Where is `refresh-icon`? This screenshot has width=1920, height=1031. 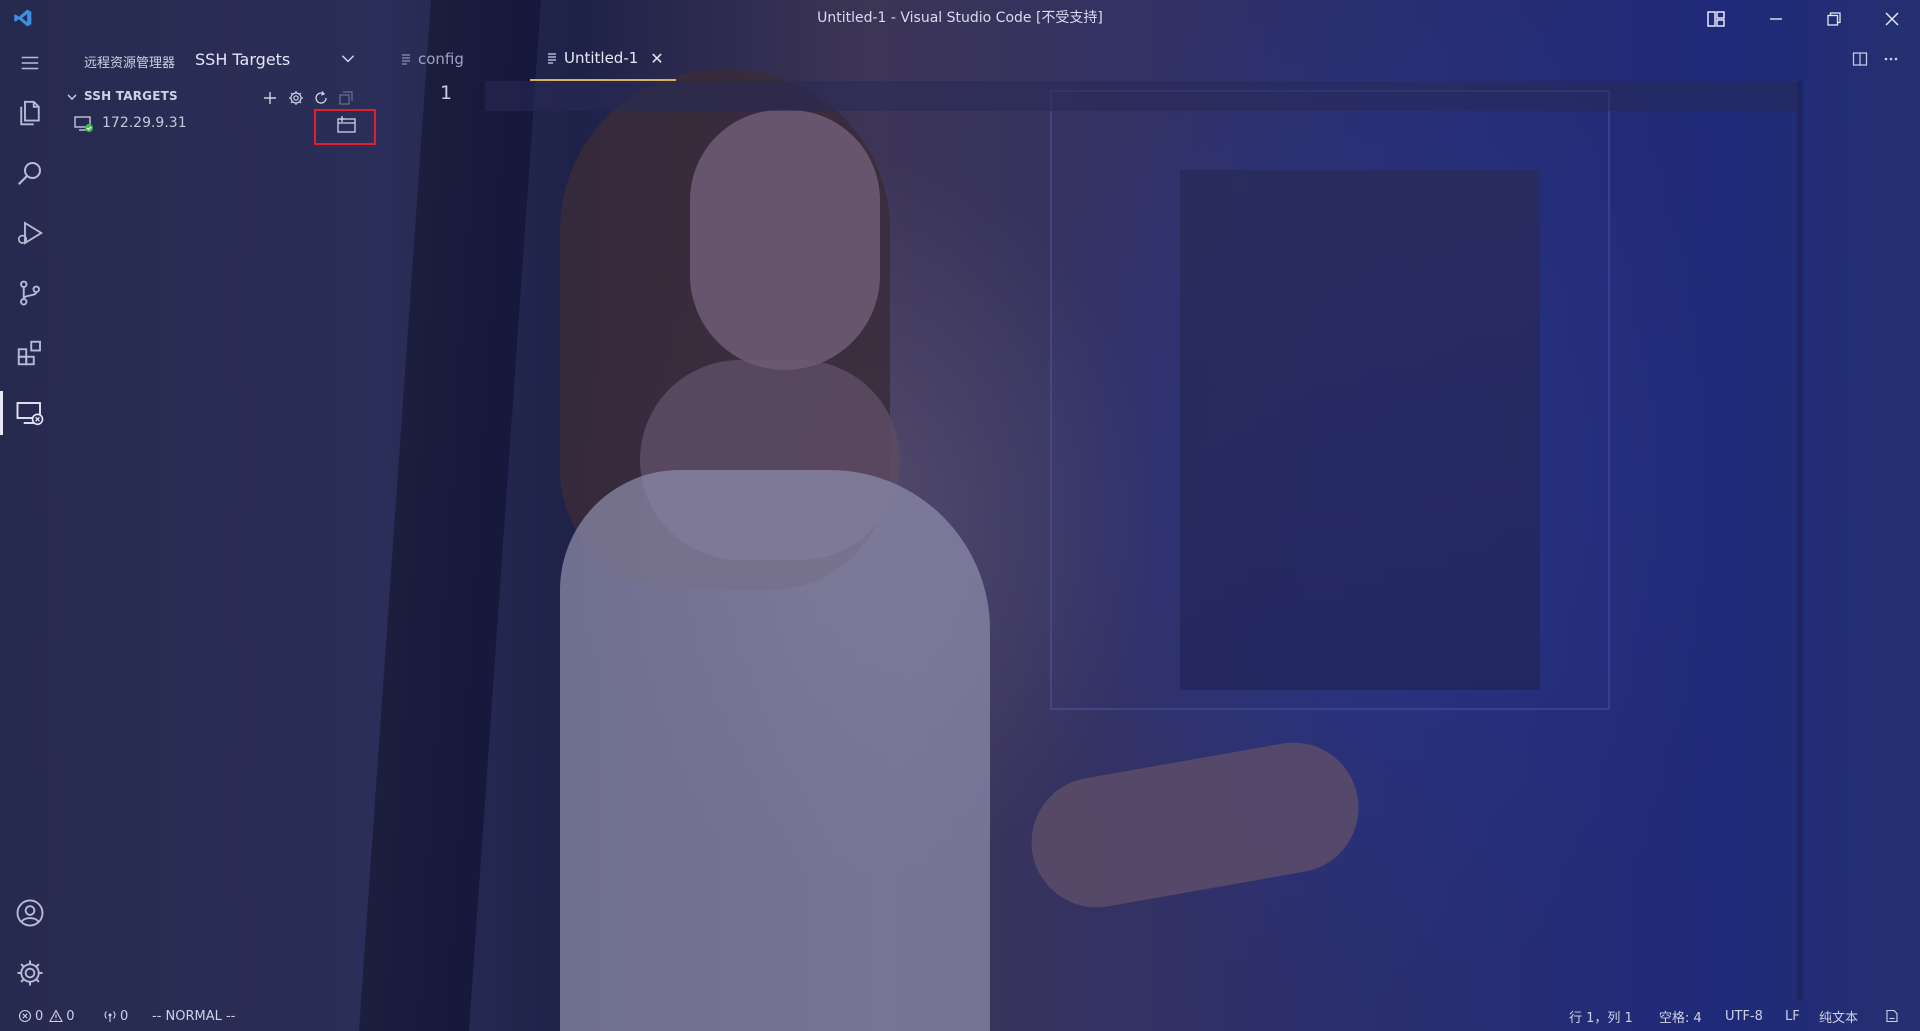
refresh-icon is located at coordinates (321, 98).